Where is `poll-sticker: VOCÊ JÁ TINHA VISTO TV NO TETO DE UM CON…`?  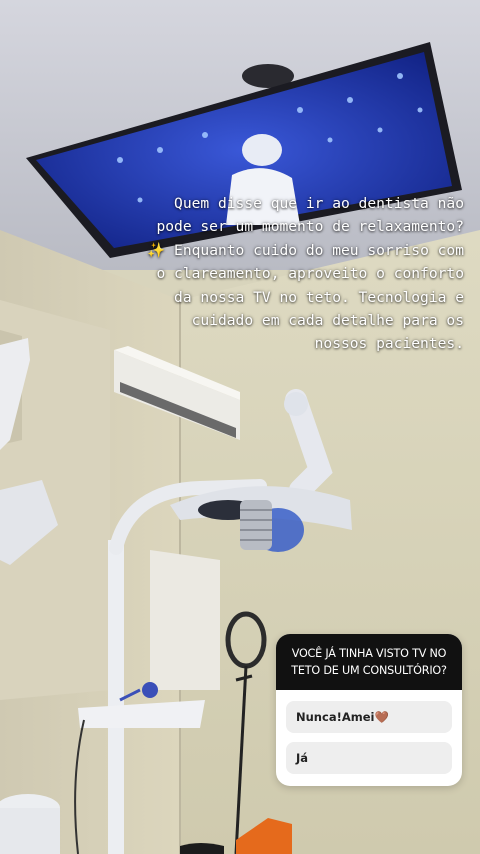 poll-sticker: VOCÊ JÁ TINHA VISTO TV NO TETO DE UM CON… is located at coordinates (369, 710).